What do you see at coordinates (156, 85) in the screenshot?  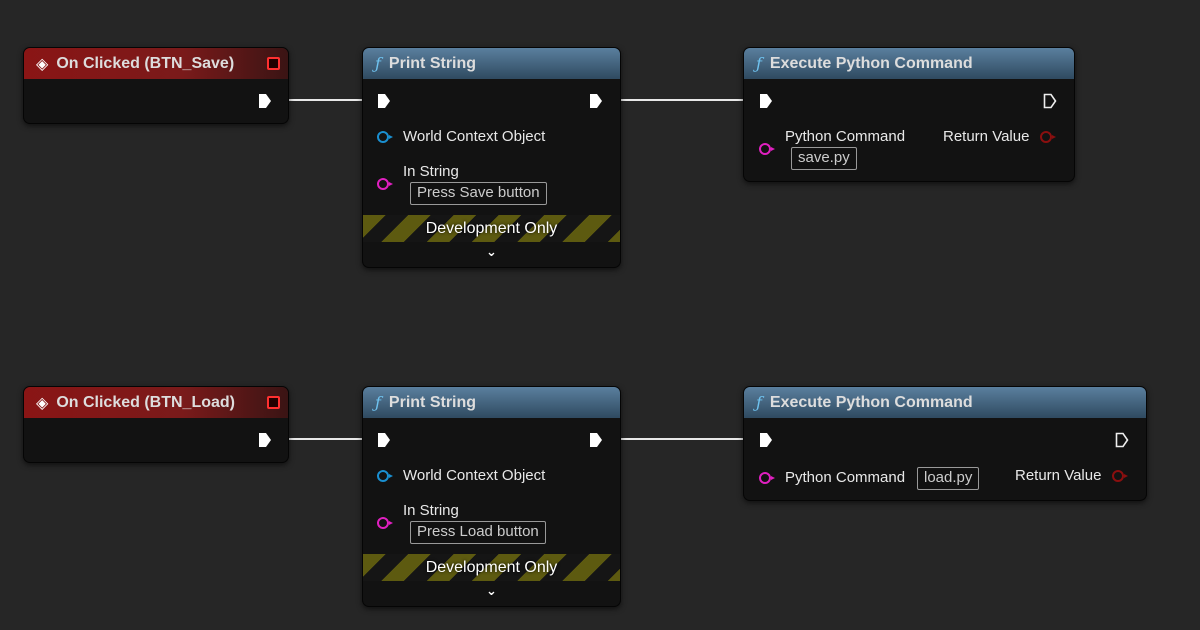 I see `on-clicked-save-node: ◈ On Clicked (BTN_Save)` at bounding box center [156, 85].